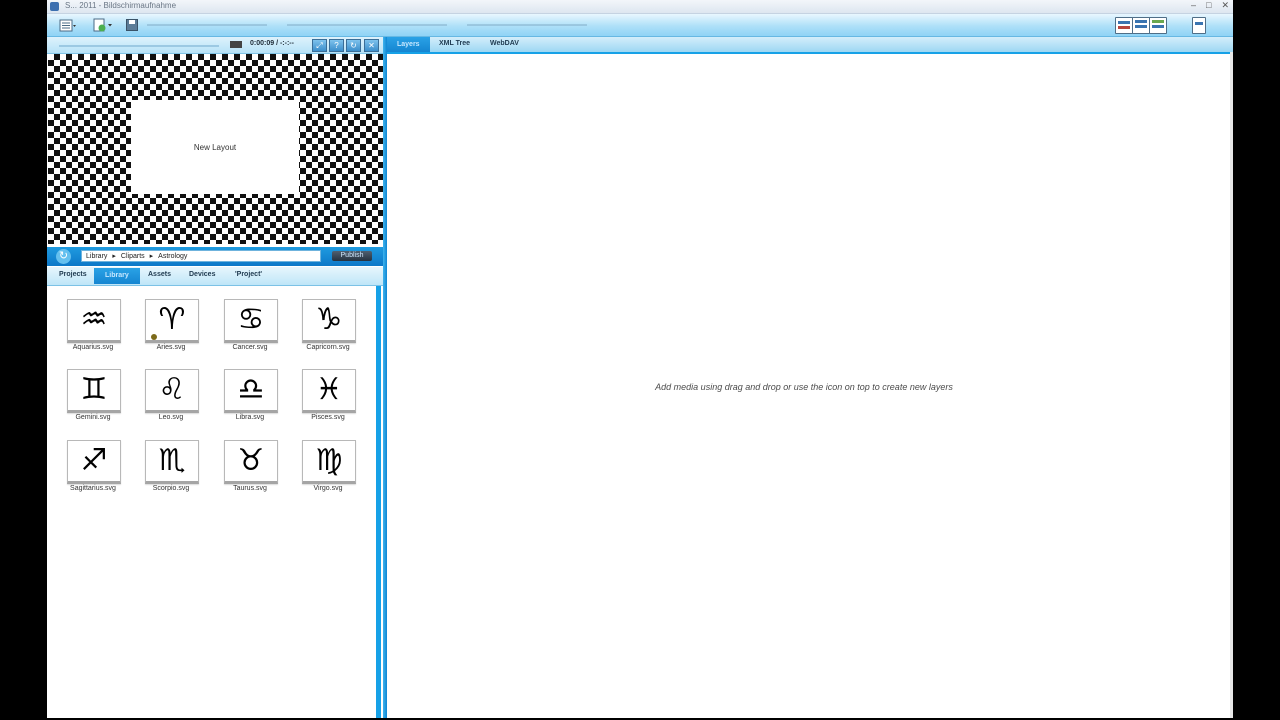  Describe the element at coordinates (93, 347) in the screenshot. I see `library-item-label: Aquarius.svg` at that location.